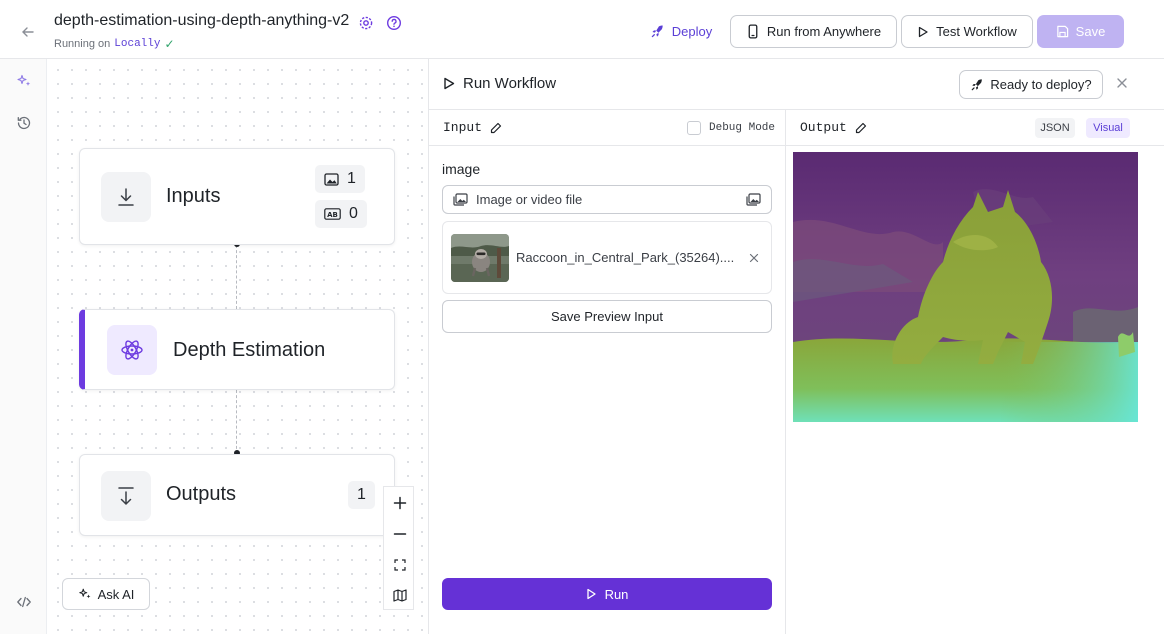 The image size is (1164, 634). I want to click on minimap-icon, so click(399, 595).